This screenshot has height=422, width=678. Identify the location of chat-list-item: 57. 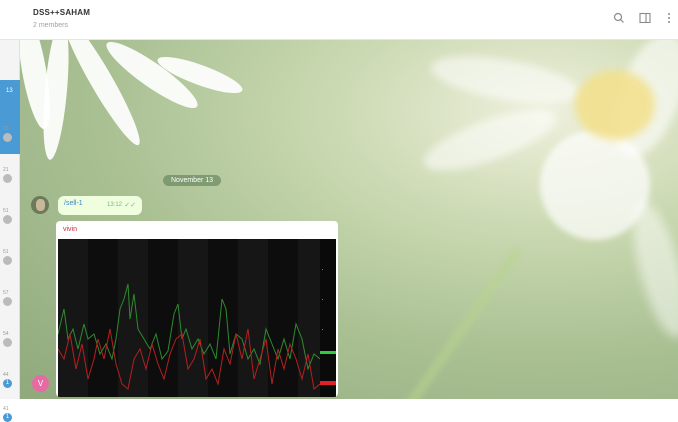
(10, 298).